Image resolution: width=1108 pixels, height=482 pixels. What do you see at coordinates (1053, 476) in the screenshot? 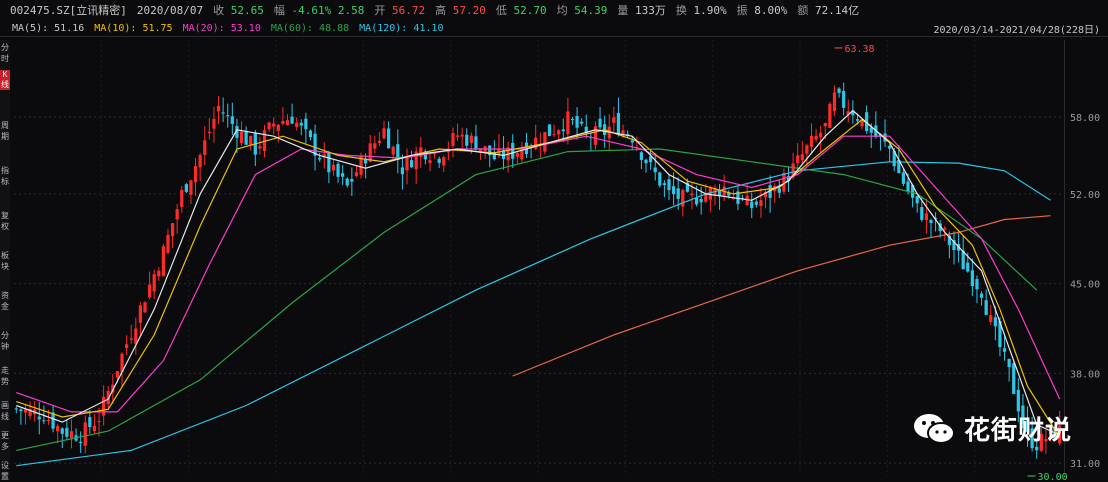
I see `price-marker-label-1: 30.00` at bounding box center [1053, 476].